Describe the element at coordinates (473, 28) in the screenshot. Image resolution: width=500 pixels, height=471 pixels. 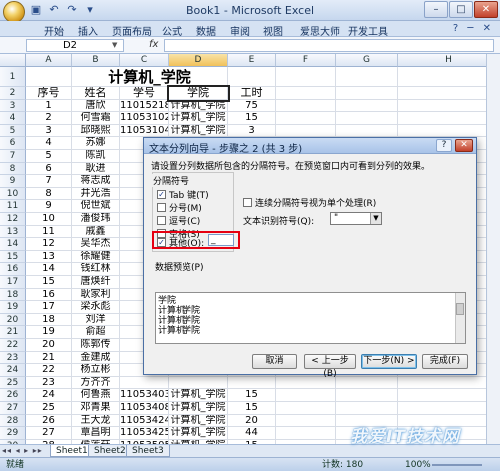
I see `ribbon-help-icons: ? ─ ✕` at that location.